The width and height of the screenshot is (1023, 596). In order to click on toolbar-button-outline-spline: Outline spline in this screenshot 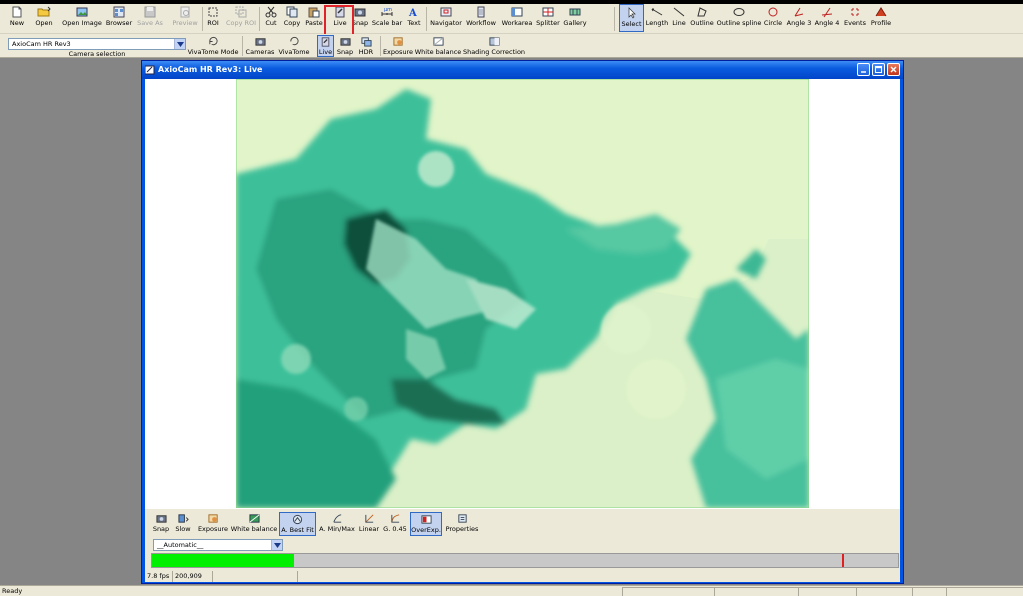, I will do `click(739, 18)`.